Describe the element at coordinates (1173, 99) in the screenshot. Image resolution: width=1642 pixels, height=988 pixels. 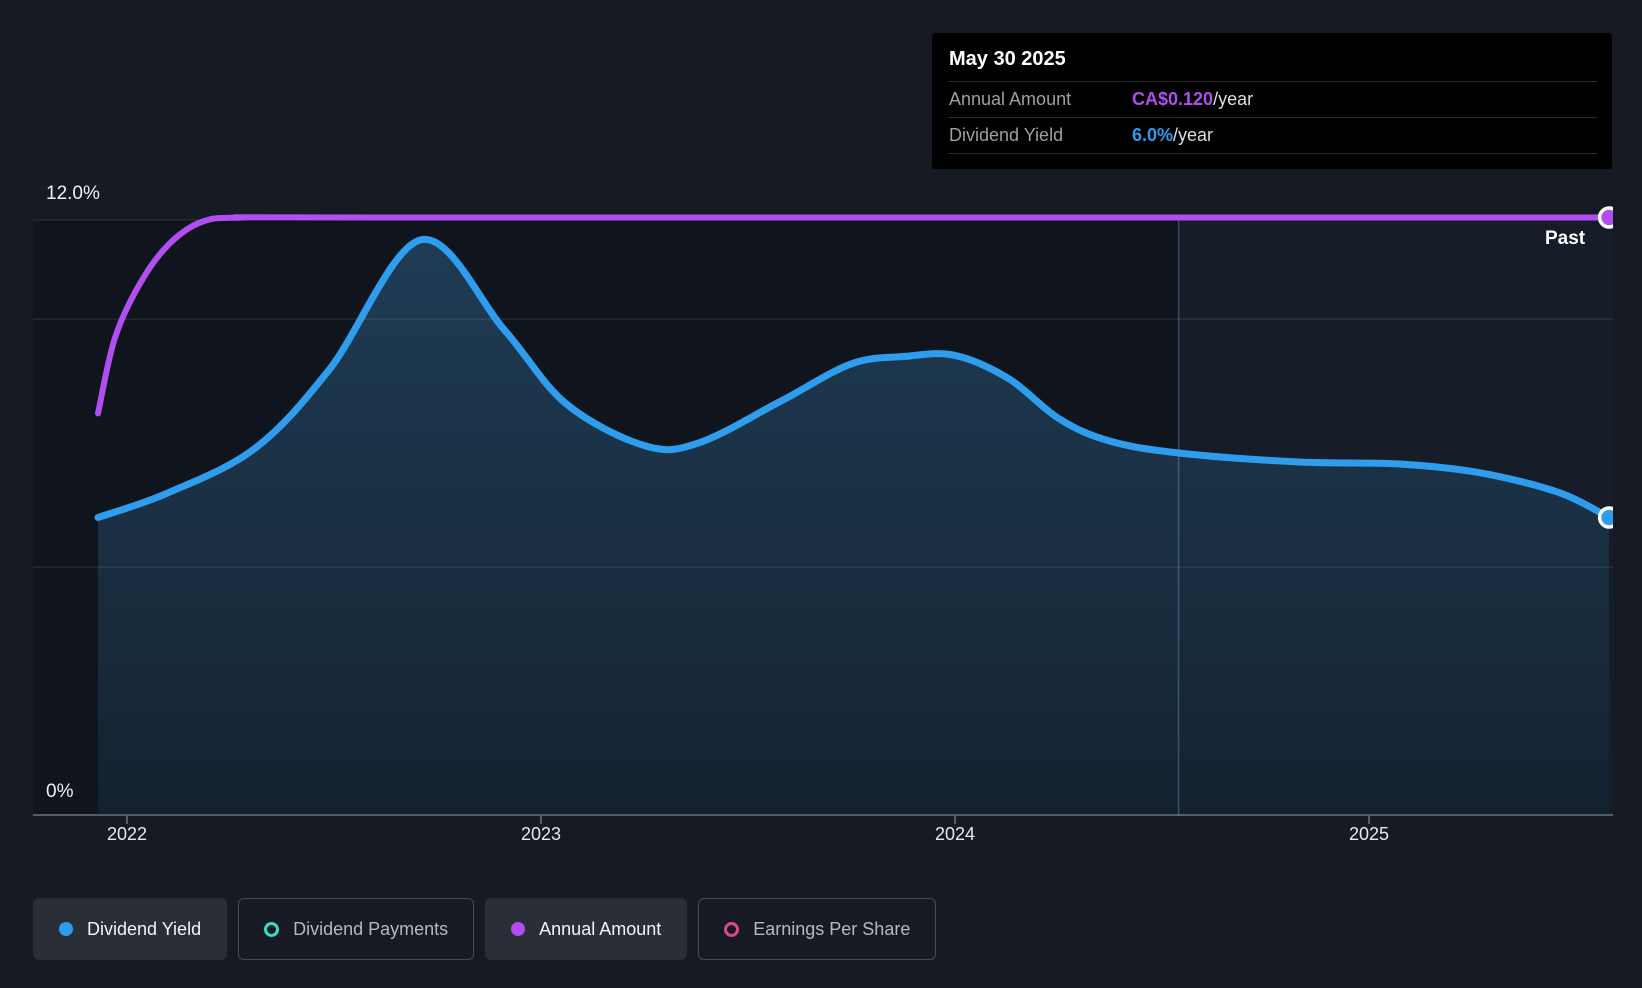
I see `tooltip-value: CA$0.120` at that location.